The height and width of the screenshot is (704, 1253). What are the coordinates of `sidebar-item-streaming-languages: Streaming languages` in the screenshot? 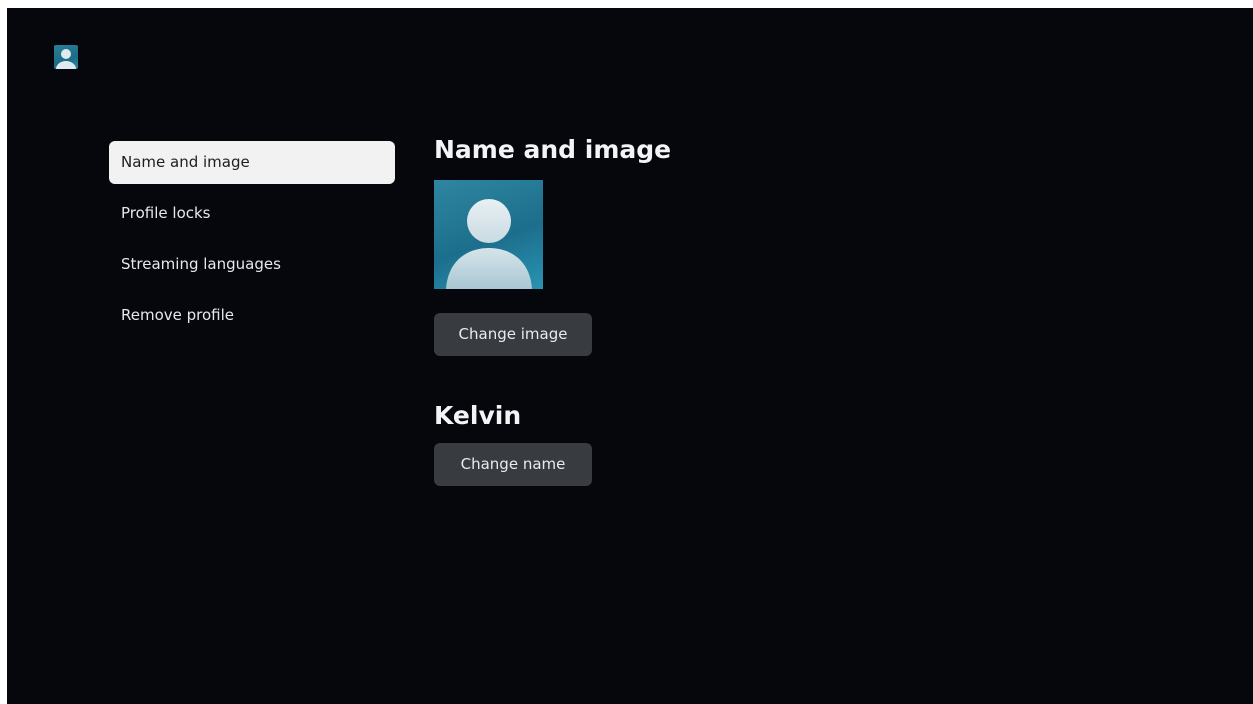 It's located at (252, 264).